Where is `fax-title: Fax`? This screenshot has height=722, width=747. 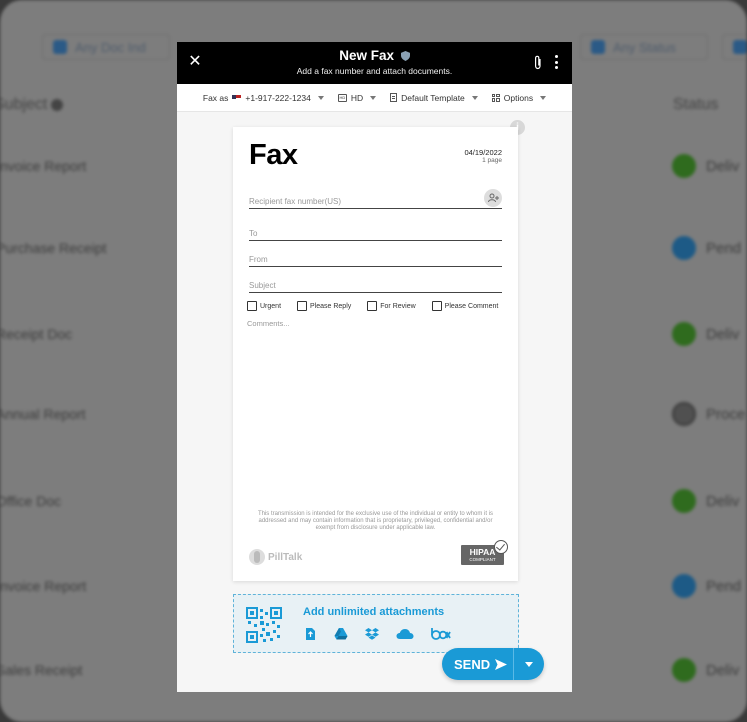
fax-title: Fax is located at coordinates (273, 155).